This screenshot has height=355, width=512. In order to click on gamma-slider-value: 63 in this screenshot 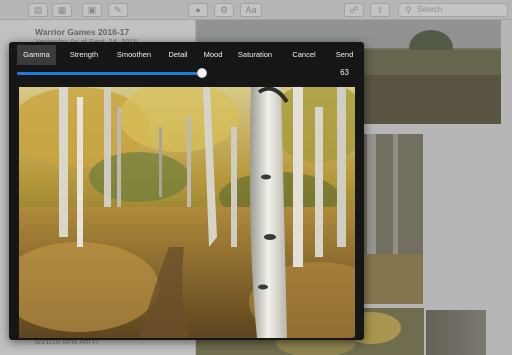, I will do `click(344, 72)`.